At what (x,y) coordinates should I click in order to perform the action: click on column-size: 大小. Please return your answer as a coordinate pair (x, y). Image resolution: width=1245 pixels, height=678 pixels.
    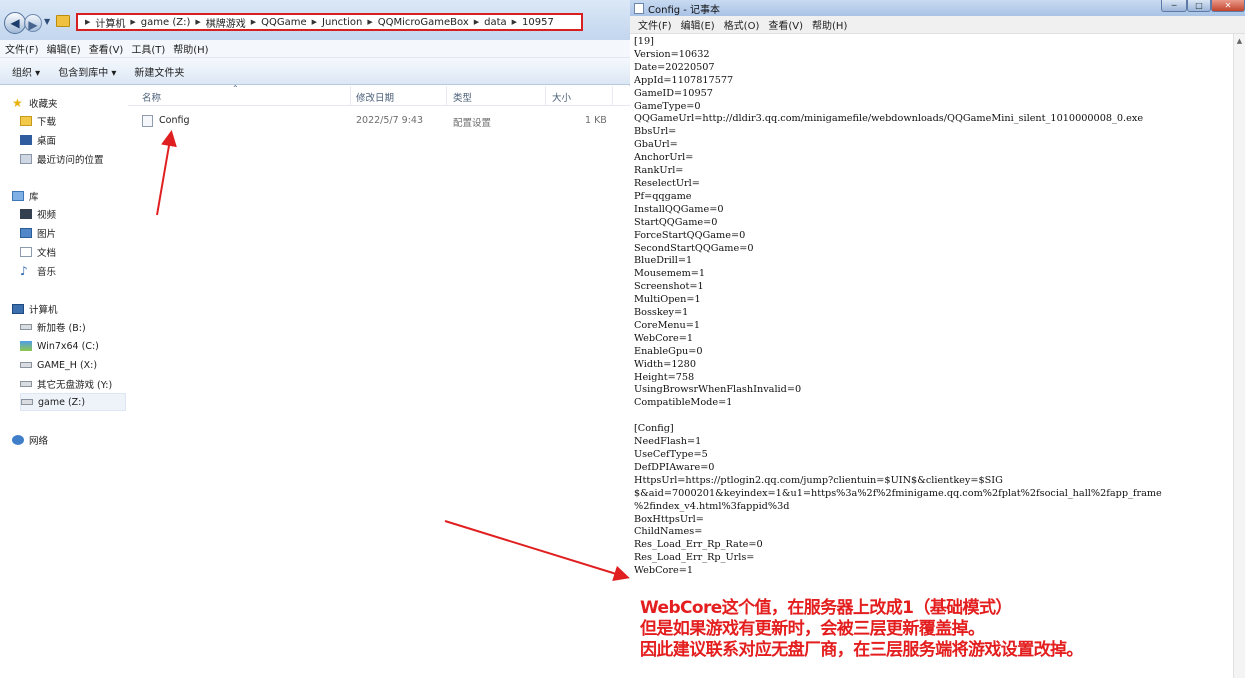
    Looking at the image, I should click on (561, 97).